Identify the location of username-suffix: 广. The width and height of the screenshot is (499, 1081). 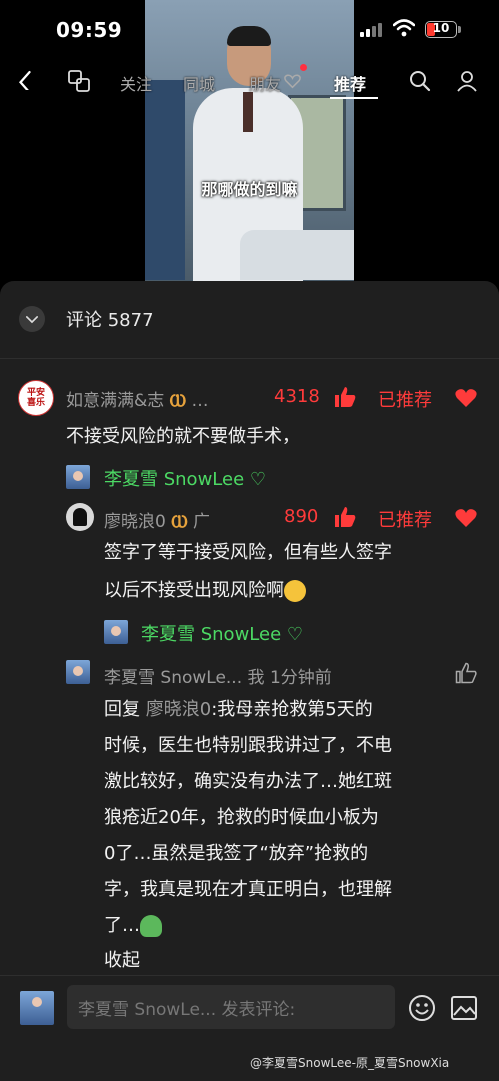
(202, 522).